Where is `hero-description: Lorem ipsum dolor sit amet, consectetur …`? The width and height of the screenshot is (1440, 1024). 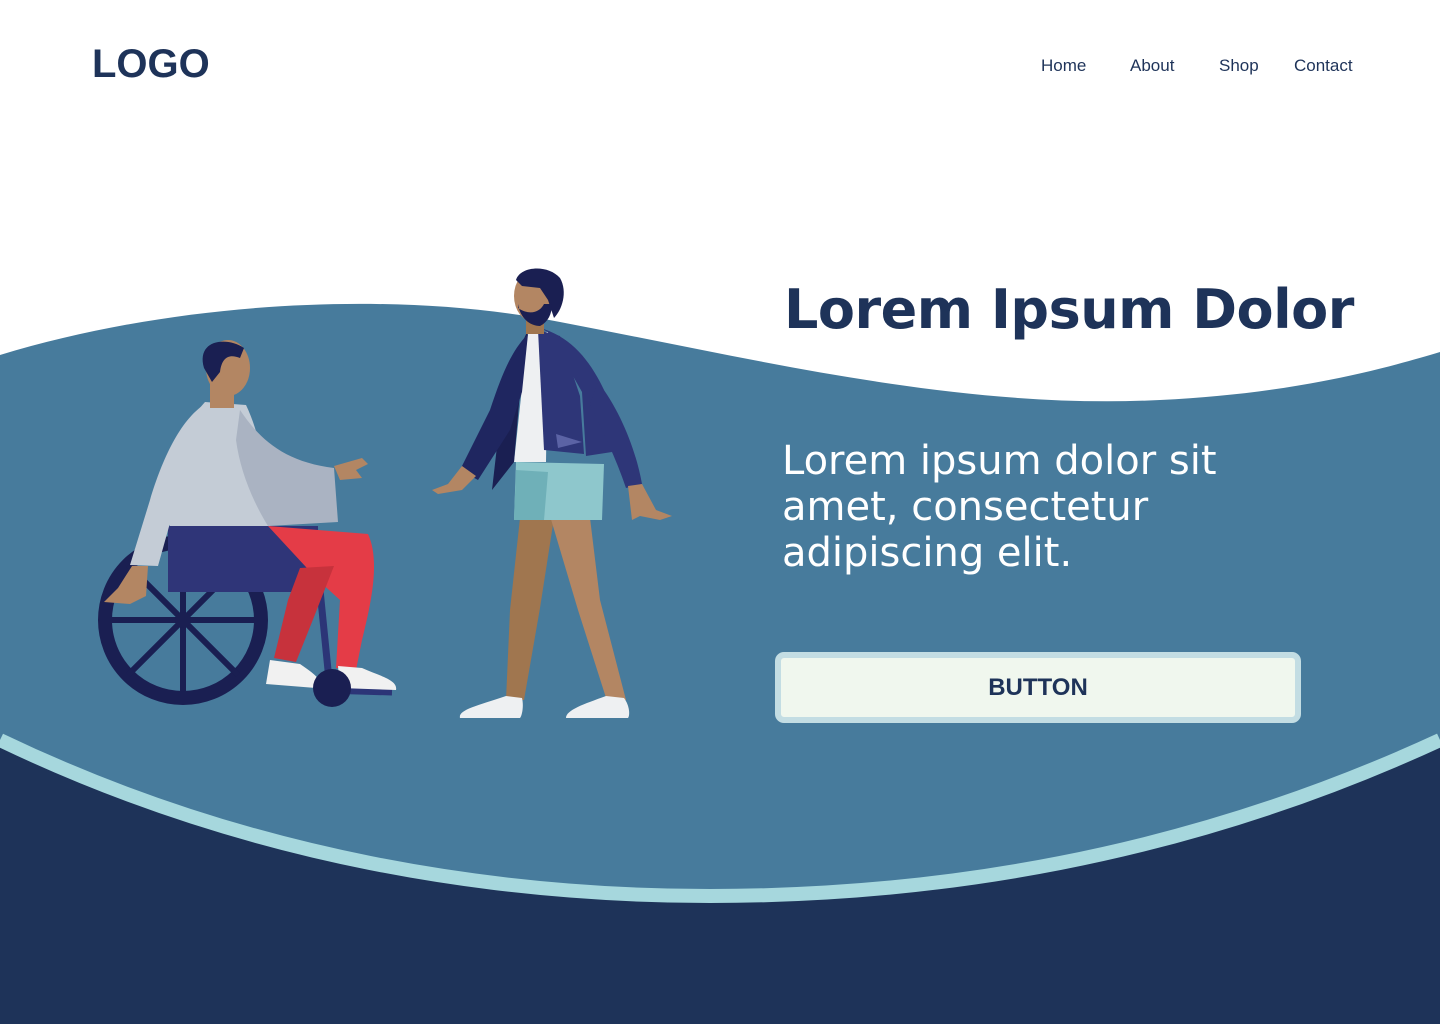
hero-description: Lorem ipsum dolor sit amet, consectetur … is located at coordinates (999, 507).